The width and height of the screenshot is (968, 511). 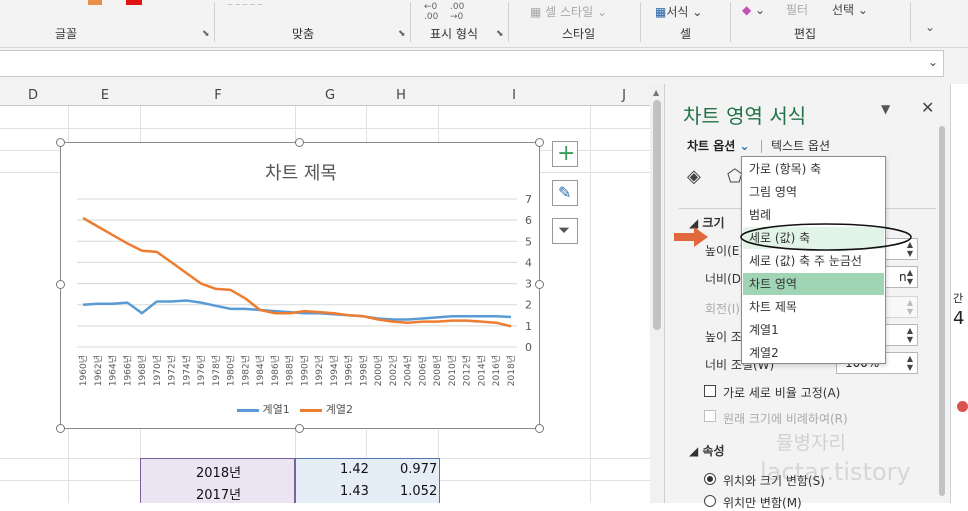 I want to click on cell-style-button: ▦ 셀 스타일 ⌄, so click(x=568, y=11).